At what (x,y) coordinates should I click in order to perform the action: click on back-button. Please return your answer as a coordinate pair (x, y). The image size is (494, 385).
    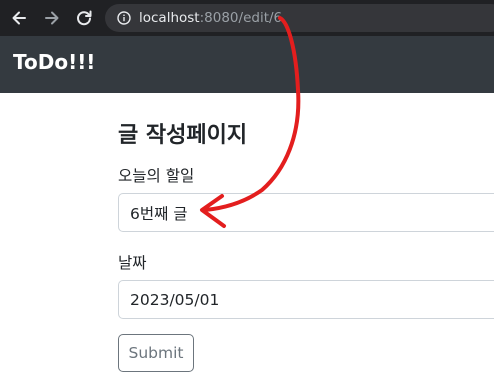
    Looking at the image, I should click on (19, 18).